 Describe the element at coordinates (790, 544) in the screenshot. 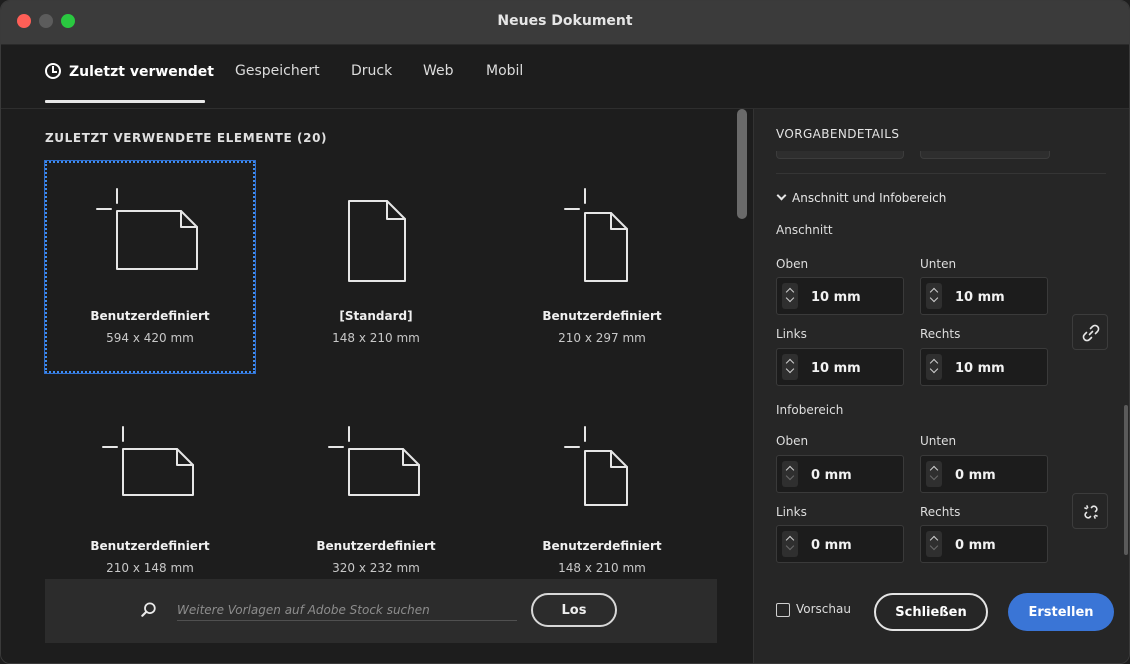

I see `slug-left-stepper` at that location.